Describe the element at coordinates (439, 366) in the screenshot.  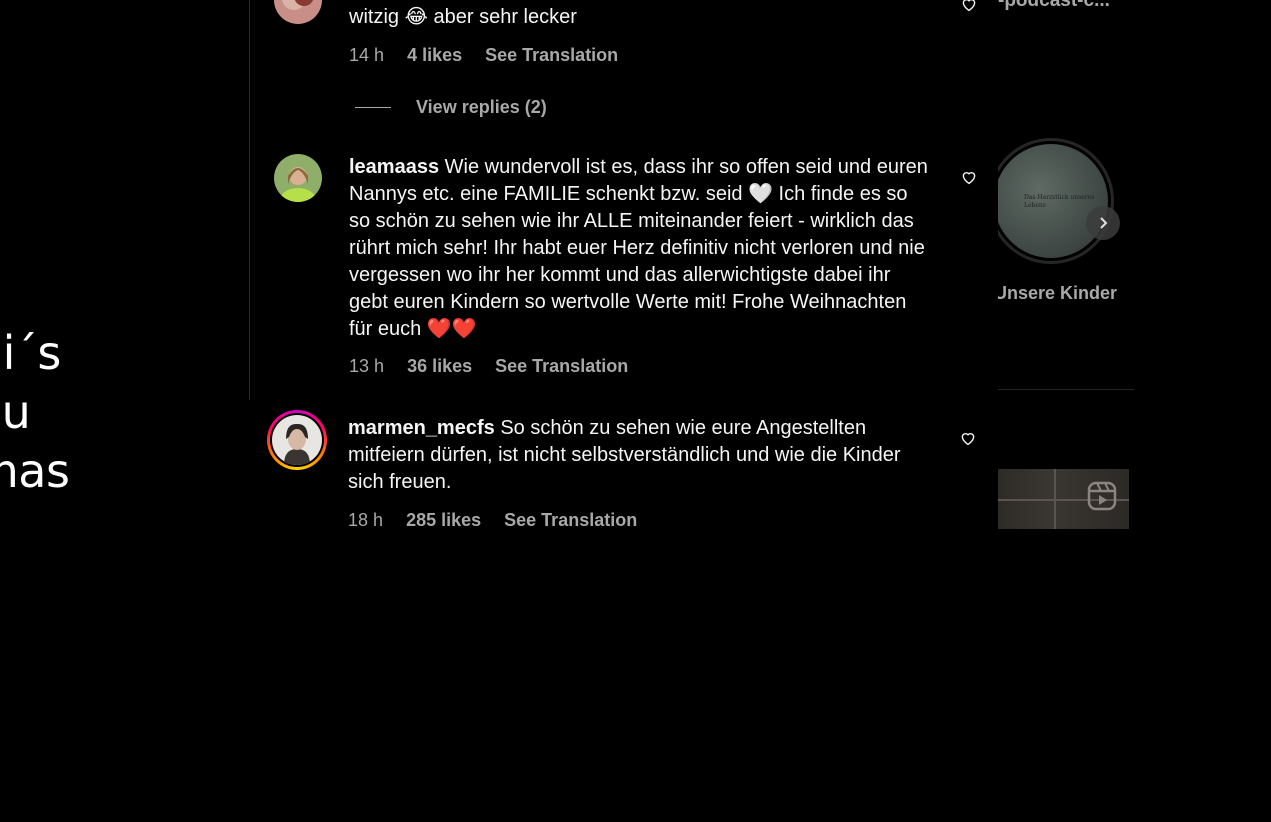
I see `comment-likes: 36 likes` at that location.